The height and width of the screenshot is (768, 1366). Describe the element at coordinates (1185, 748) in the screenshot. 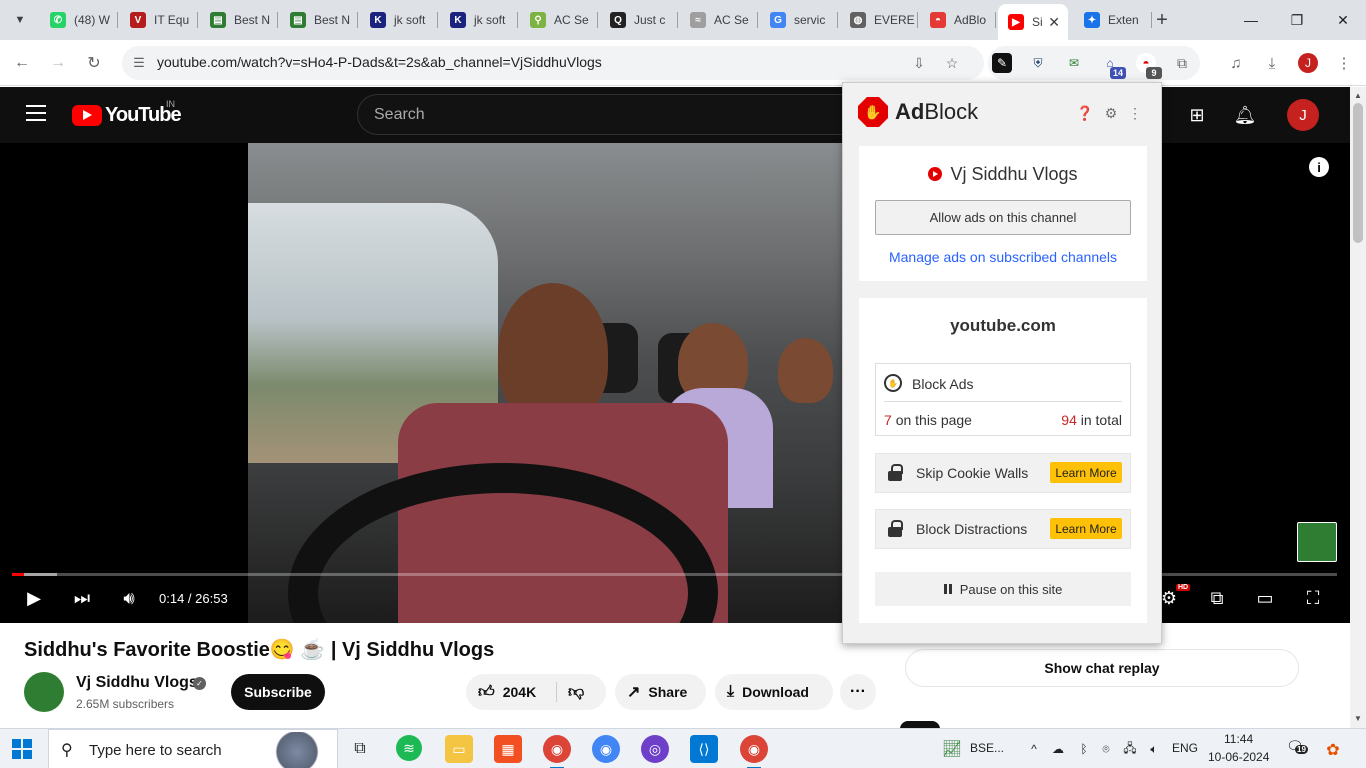

I see `language-indicator: ENG` at that location.